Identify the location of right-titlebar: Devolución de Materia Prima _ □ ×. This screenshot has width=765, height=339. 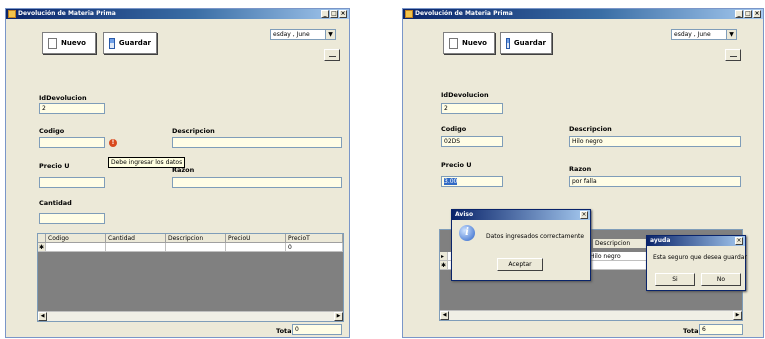
(583, 14).